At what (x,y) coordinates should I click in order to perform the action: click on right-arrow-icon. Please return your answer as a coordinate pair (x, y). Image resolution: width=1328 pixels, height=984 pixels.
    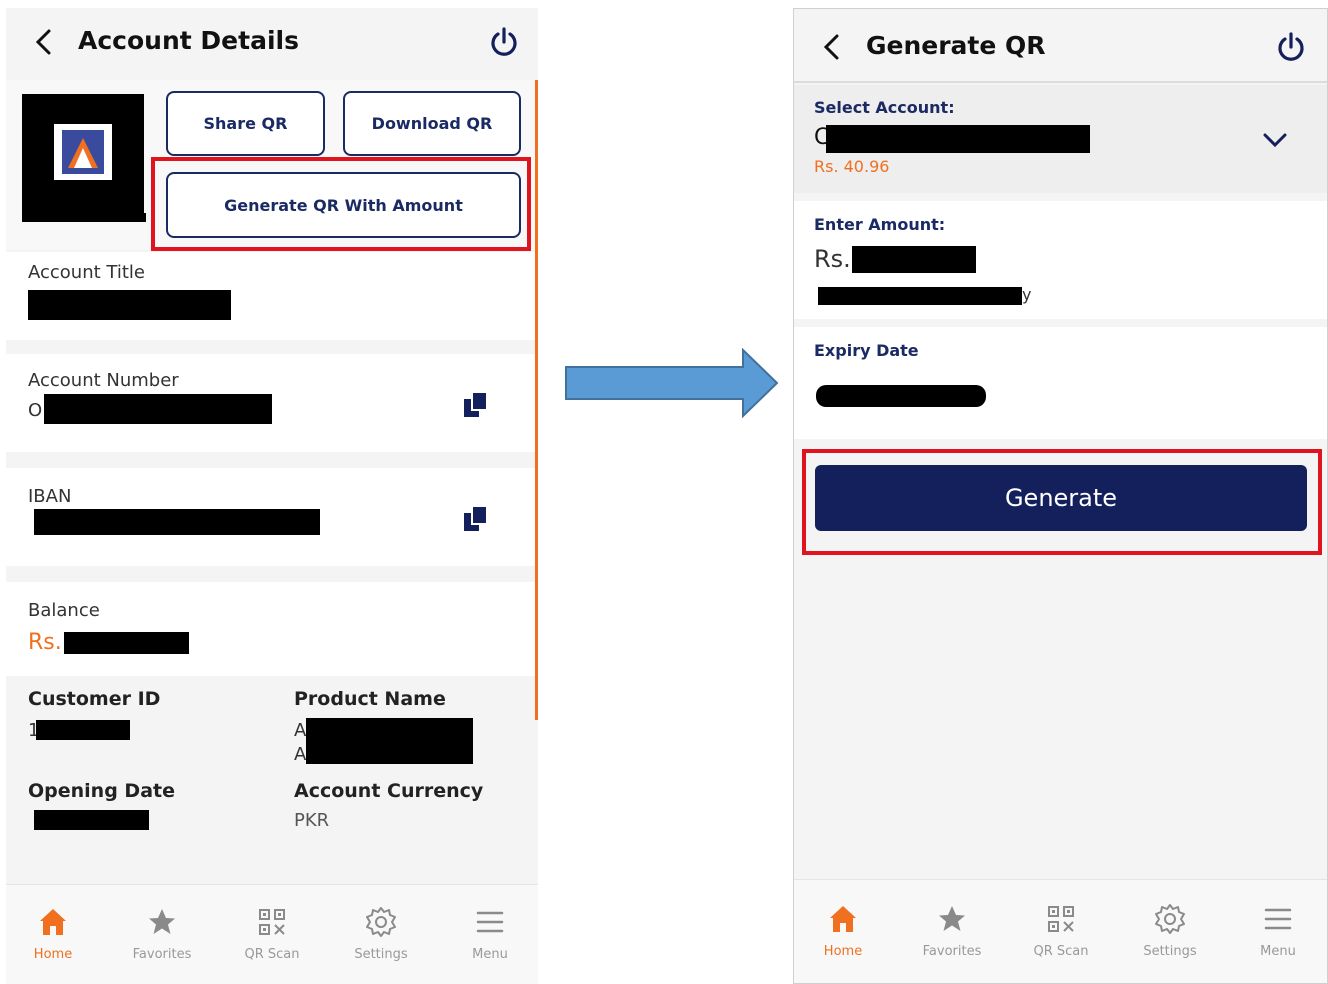
    Looking at the image, I should click on (672, 383).